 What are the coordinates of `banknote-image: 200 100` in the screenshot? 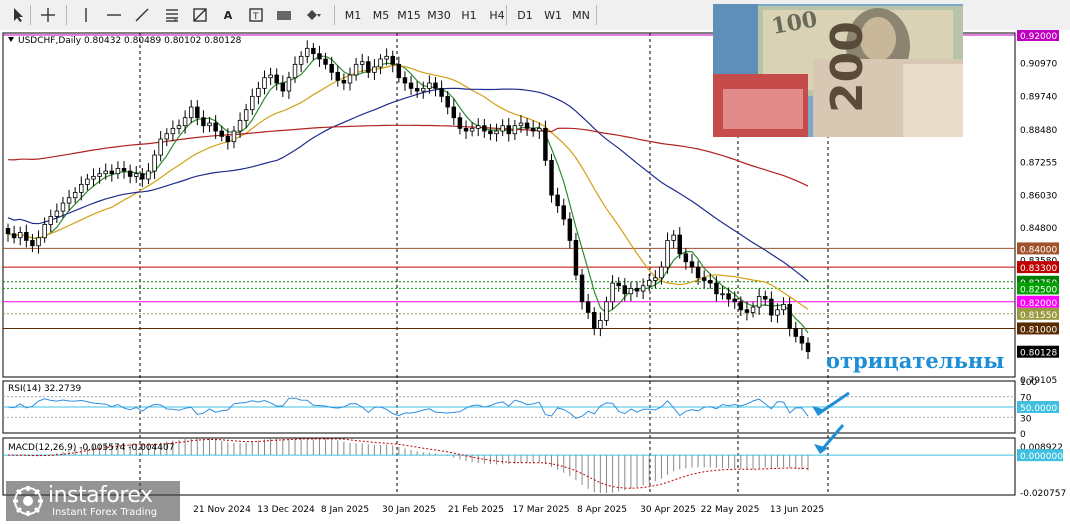 It's located at (838, 70).